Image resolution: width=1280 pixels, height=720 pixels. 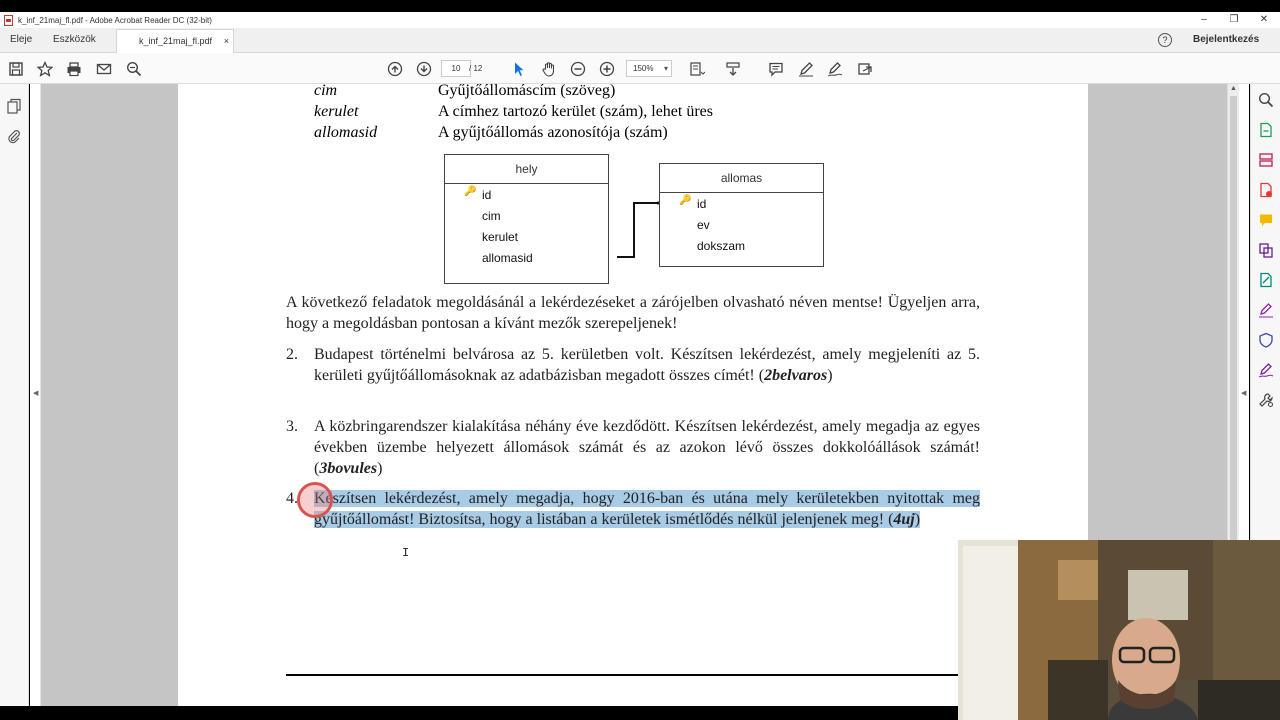 I want to click on page-total: / 12, so click(x=476, y=68).